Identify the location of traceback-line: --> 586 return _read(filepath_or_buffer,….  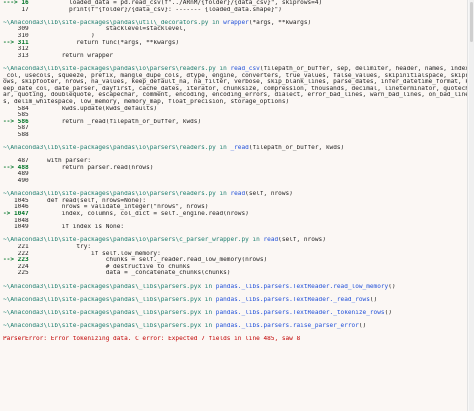
(235, 122).